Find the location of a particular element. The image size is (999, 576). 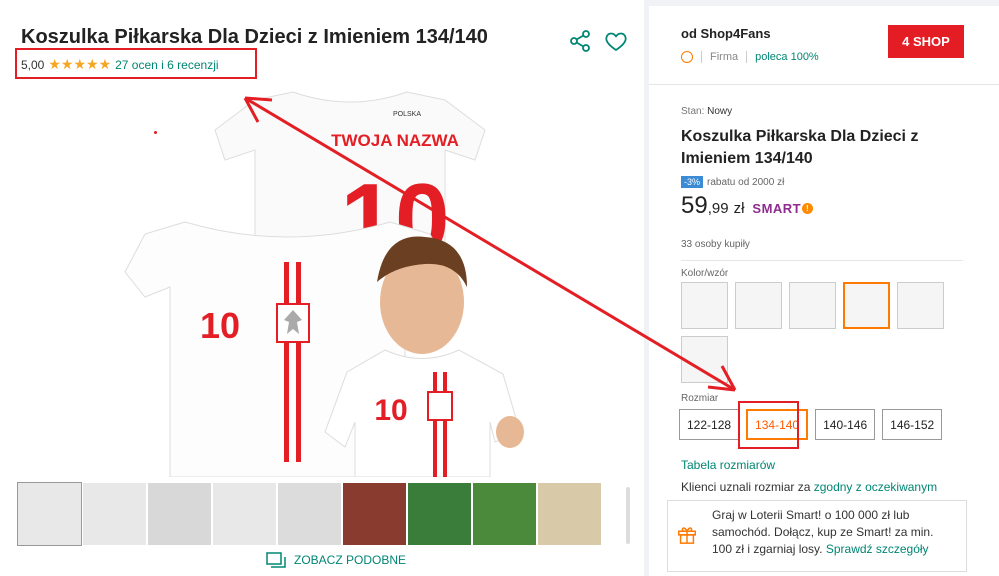

smart-logo: SMART ! is located at coordinates (783, 208).